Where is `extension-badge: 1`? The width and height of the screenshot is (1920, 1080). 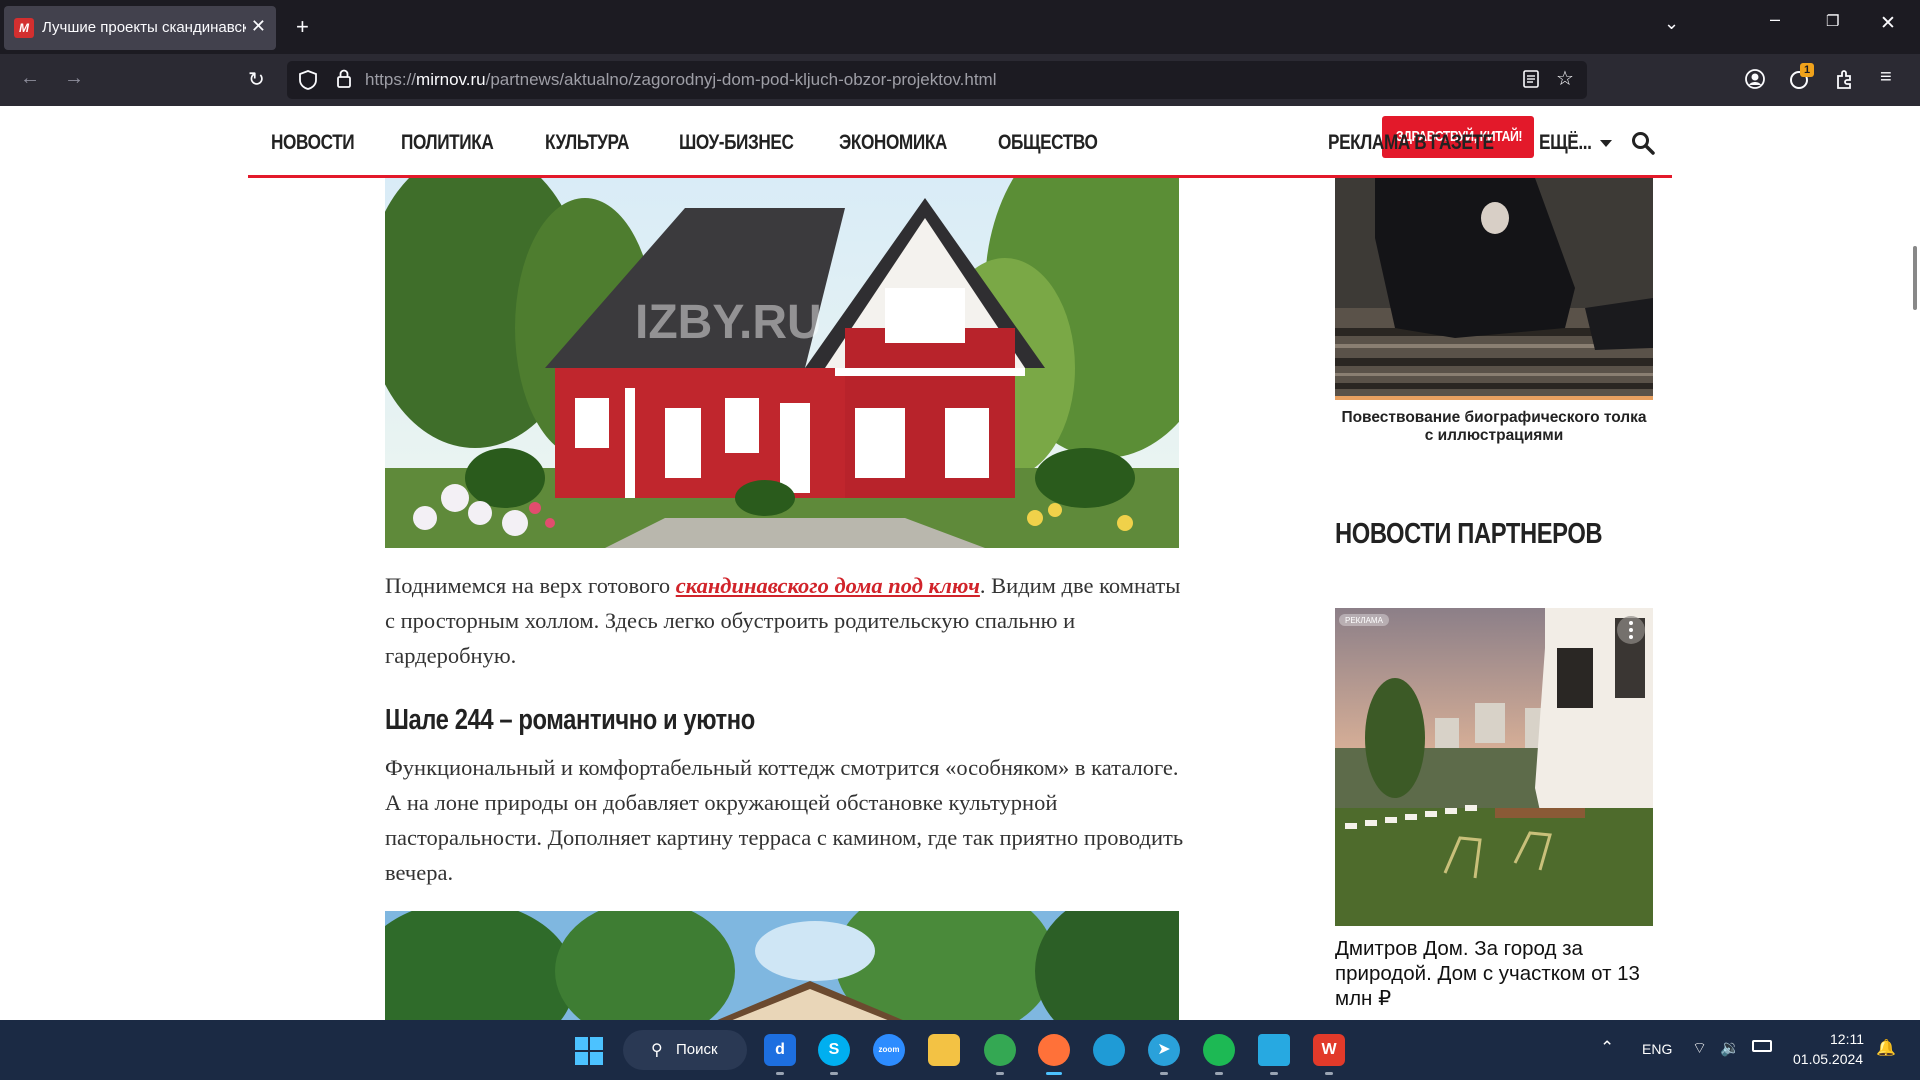 extension-badge: 1 is located at coordinates (1807, 70).